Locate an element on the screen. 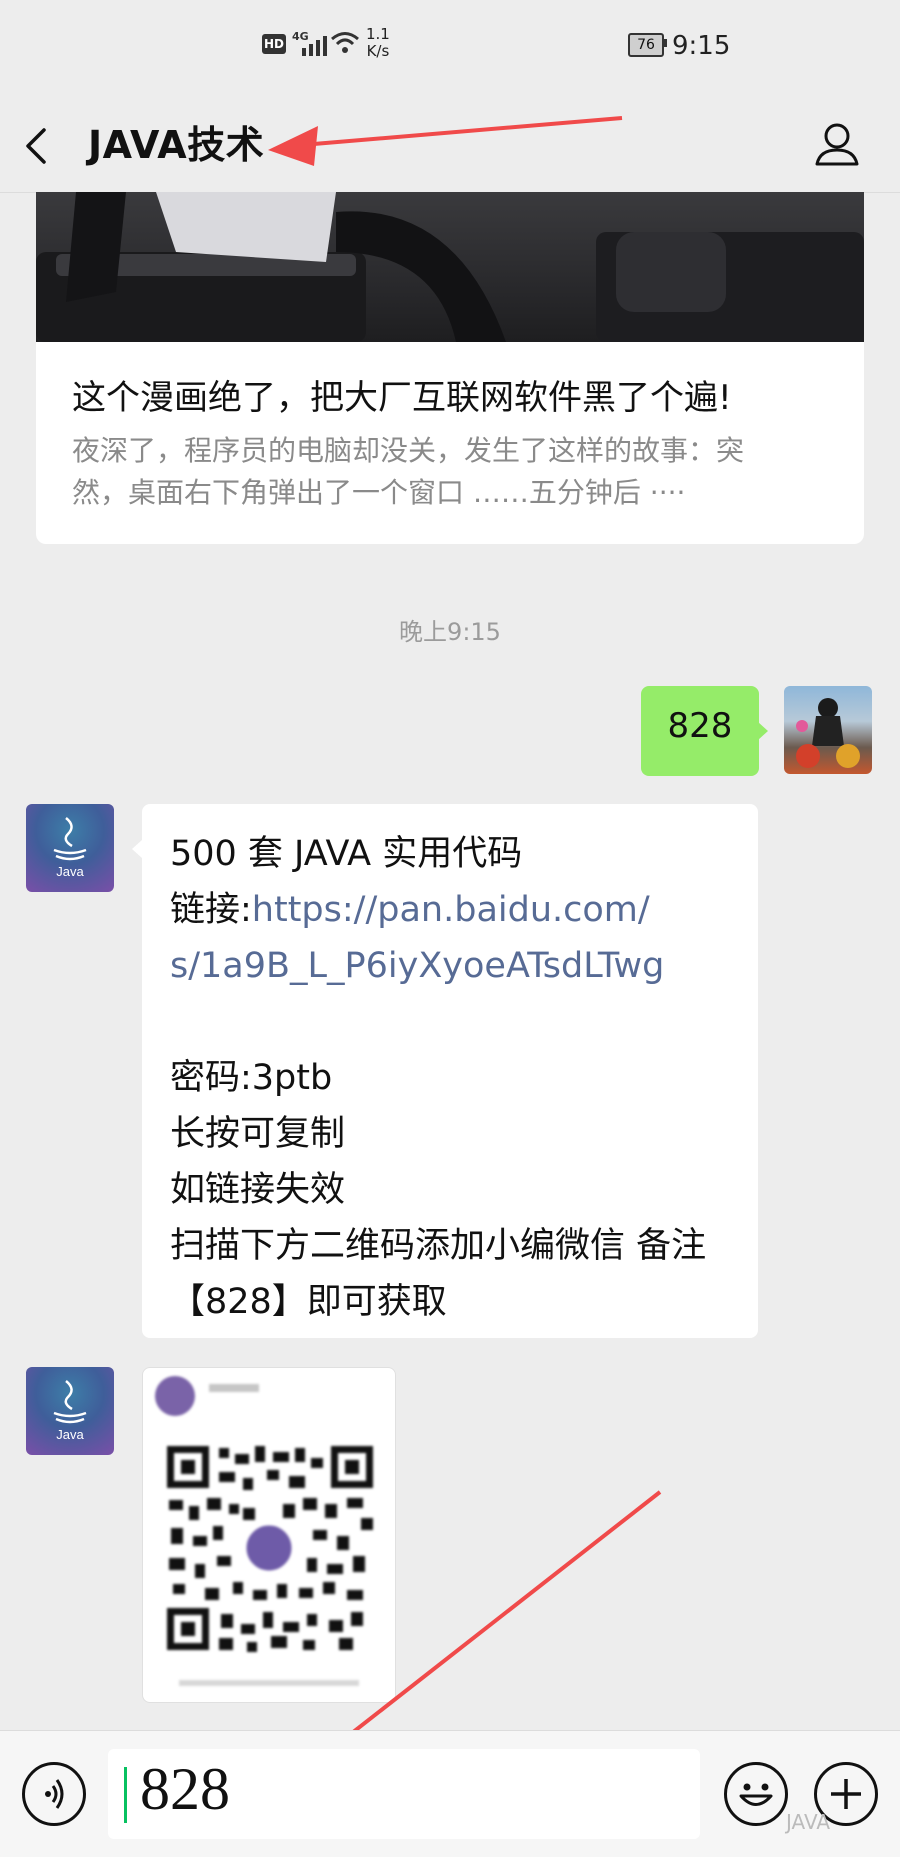  hd-icon: HD is located at coordinates (274, 44).